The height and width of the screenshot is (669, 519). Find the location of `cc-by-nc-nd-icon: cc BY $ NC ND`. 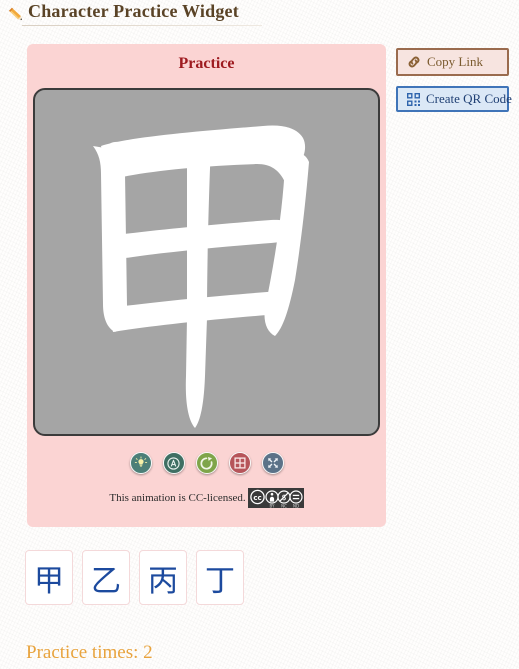

cc-by-nc-nd-icon: cc BY $ NC ND is located at coordinates (276, 498).